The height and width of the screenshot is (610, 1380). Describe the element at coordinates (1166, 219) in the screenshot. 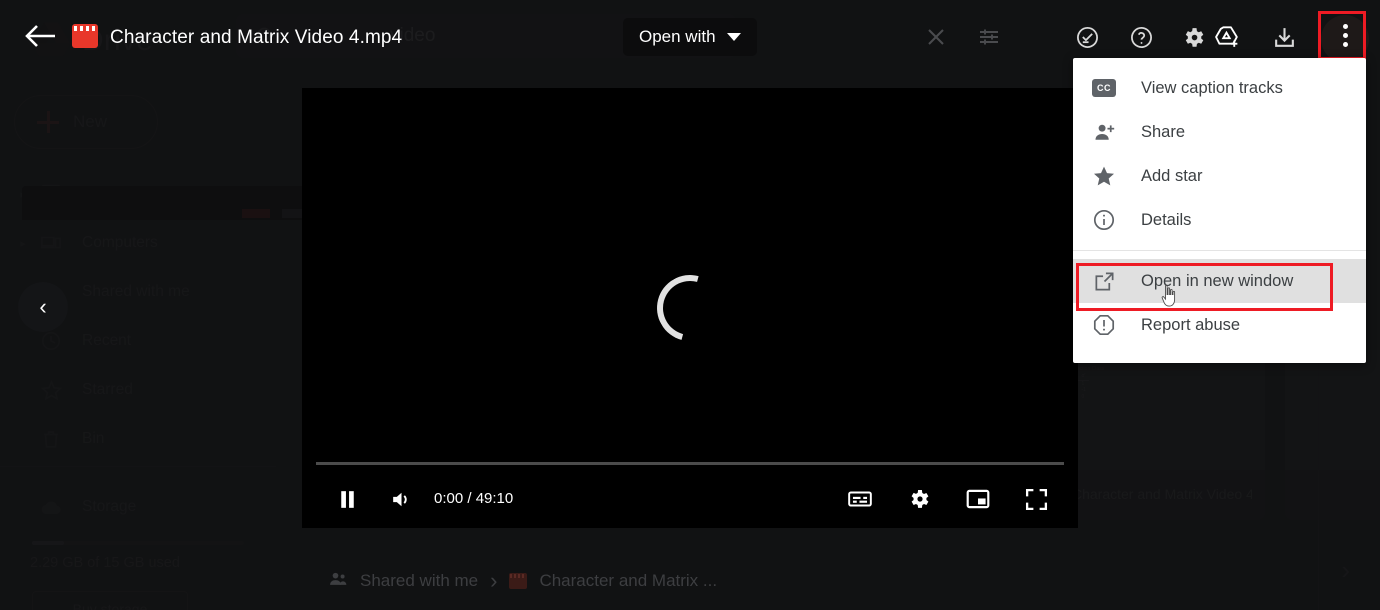

I see `menu-item-label: Details` at that location.